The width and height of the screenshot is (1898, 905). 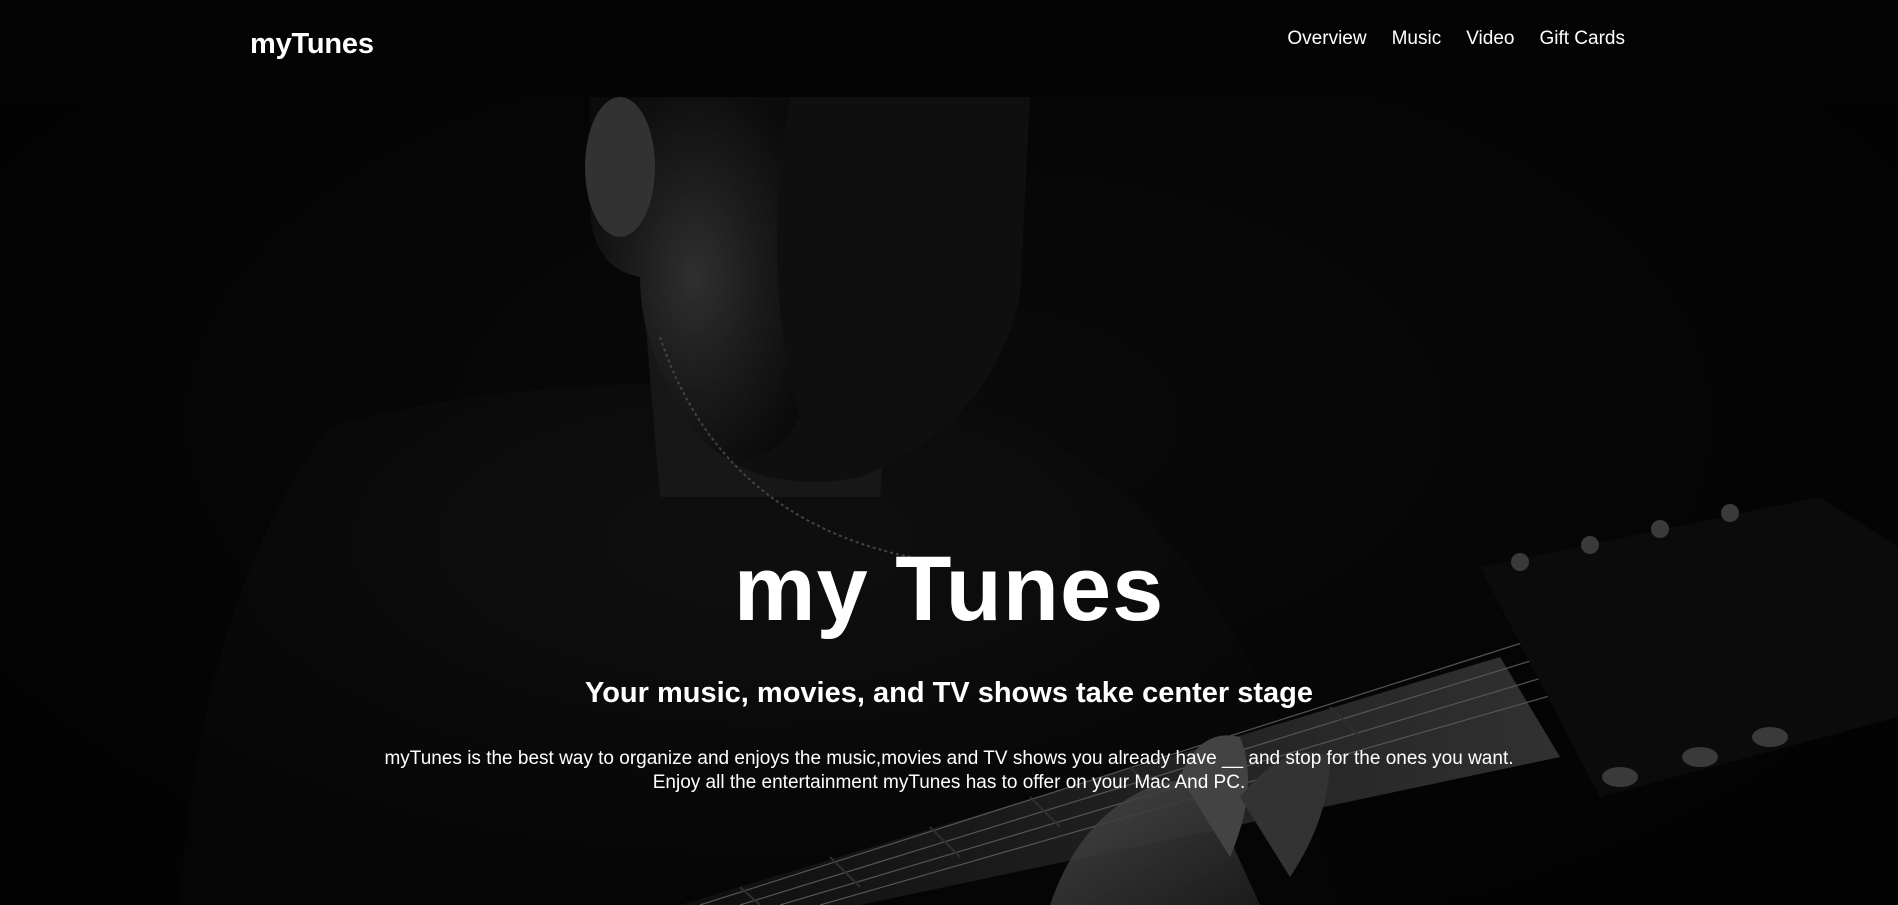 I want to click on nav-link-gift-cards: Gift Cards, so click(x=1582, y=39).